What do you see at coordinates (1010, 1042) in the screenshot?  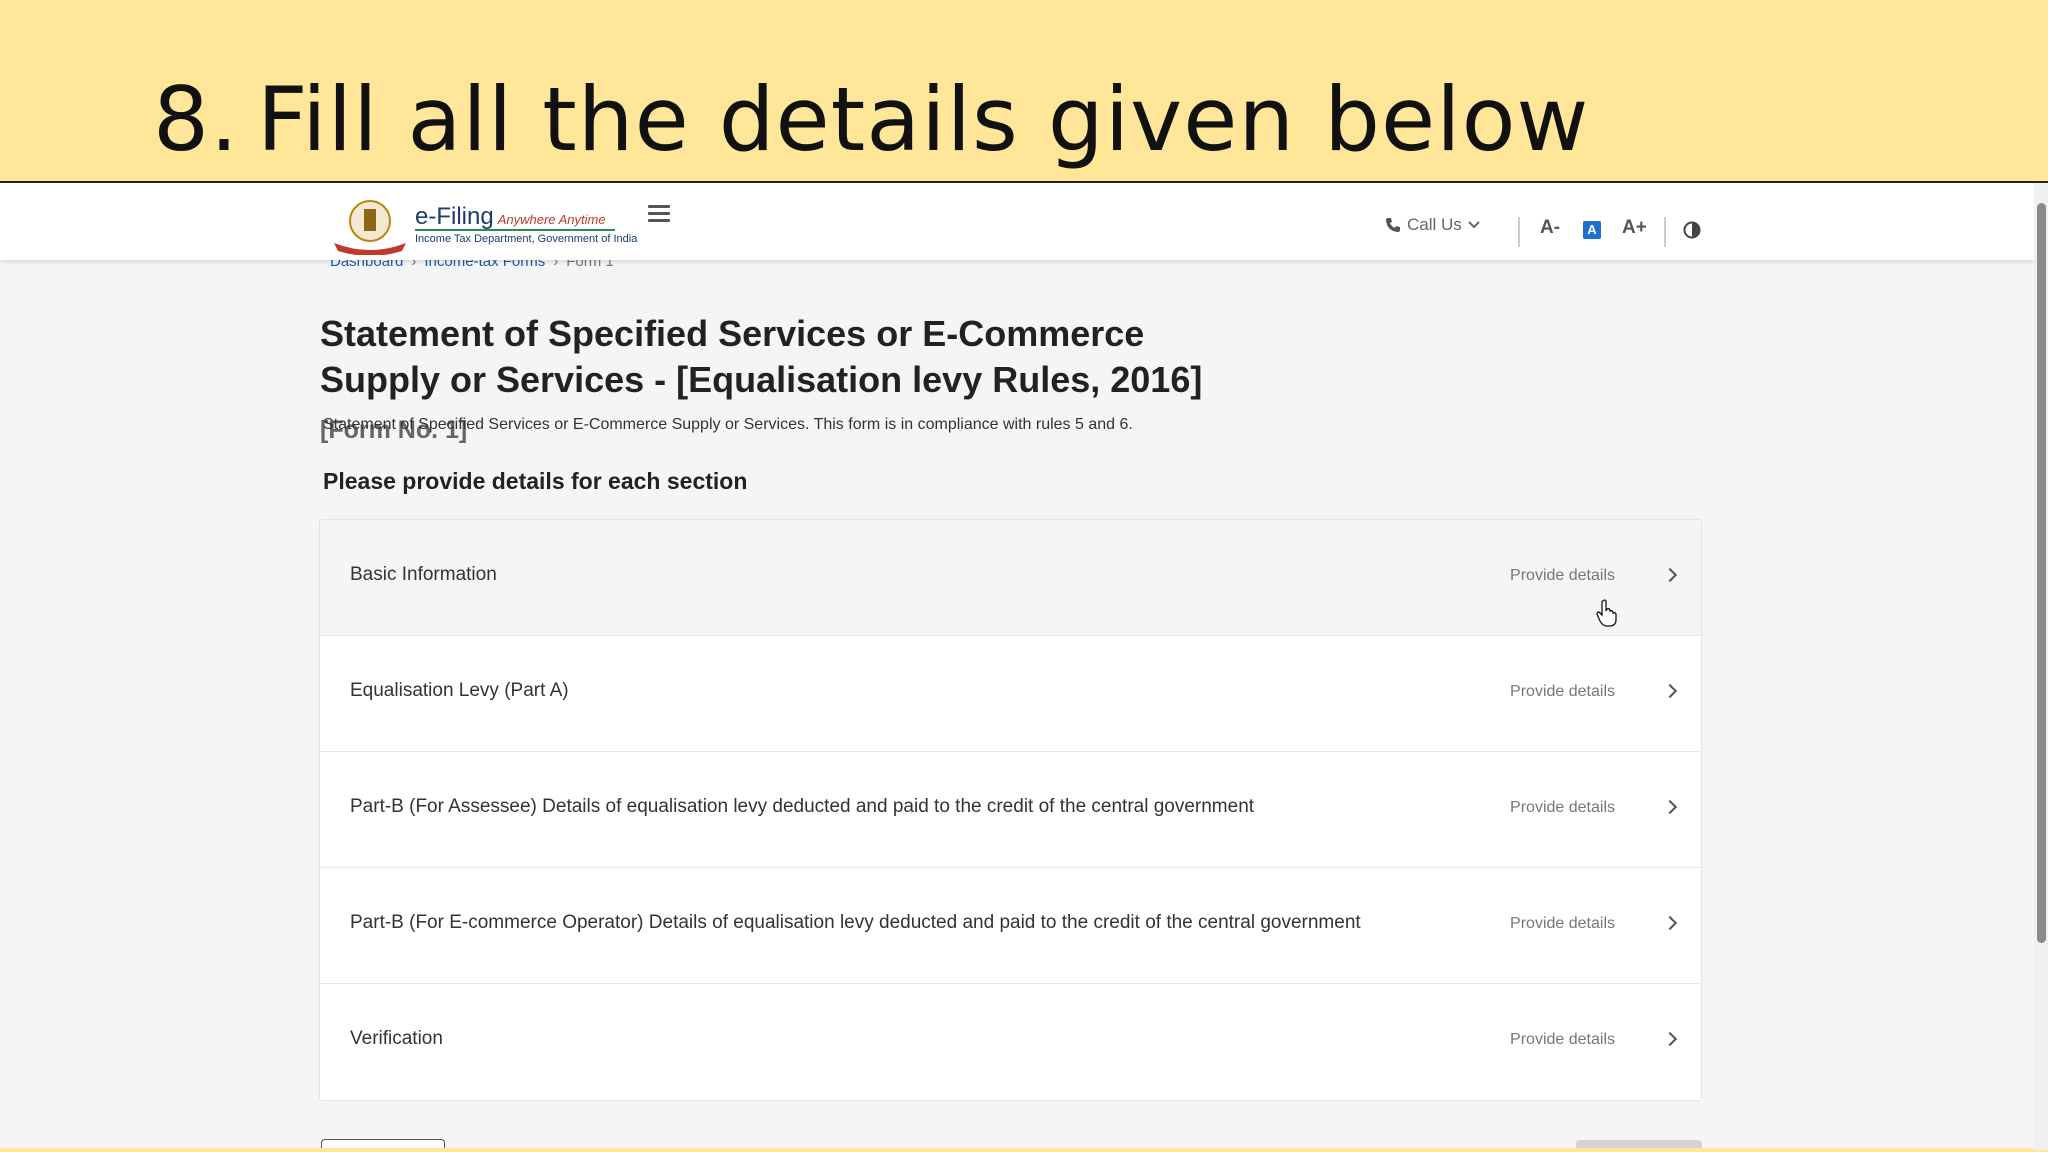 I see `section-verification: Verification Provide details` at bounding box center [1010, 1042].